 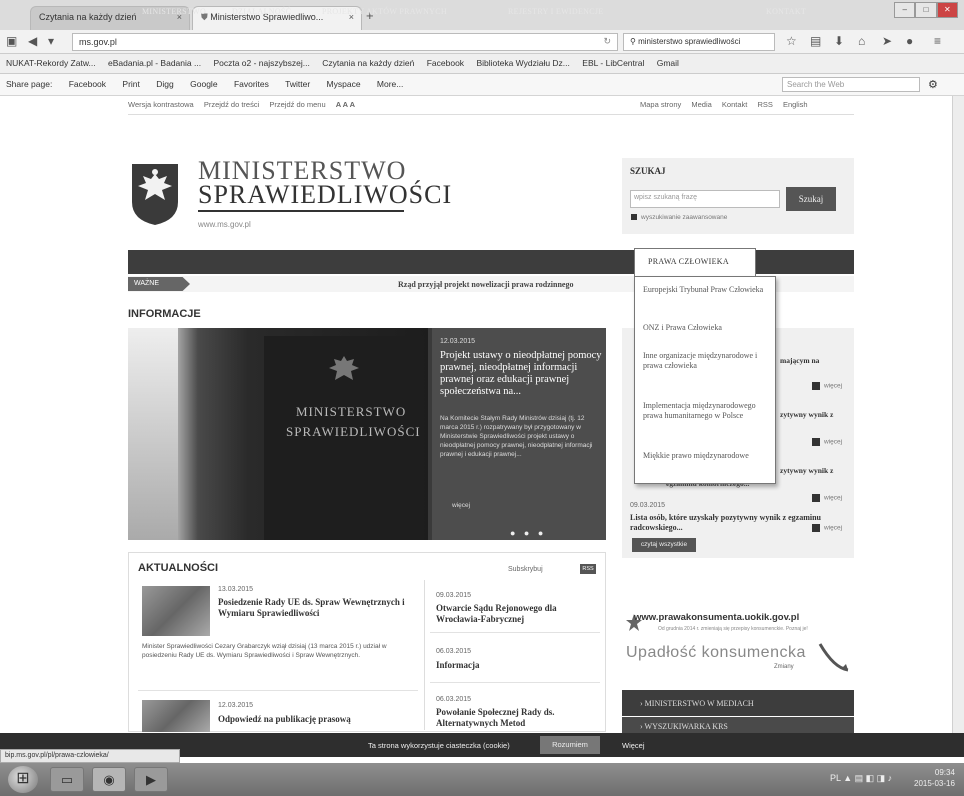 I want to click on advanced-search-link: wyszukiwanie zaawansowane, so click(x=679, y=217).